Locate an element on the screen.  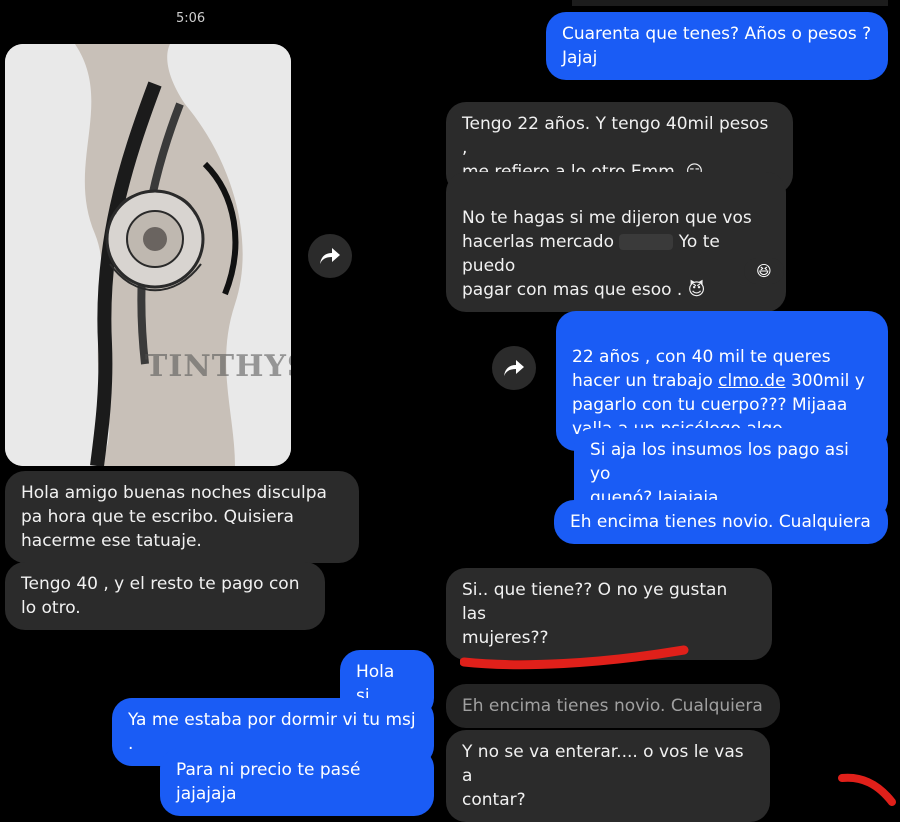
squinting-laugh-emoji: 😆 is located at coordinates (764, 271).